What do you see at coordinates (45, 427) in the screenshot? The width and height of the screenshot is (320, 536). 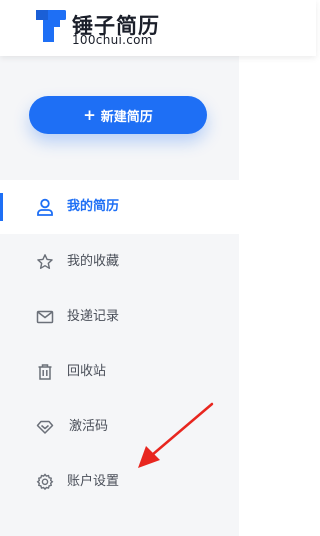 I see `diamond-icon` at bounding box center [45, 427].